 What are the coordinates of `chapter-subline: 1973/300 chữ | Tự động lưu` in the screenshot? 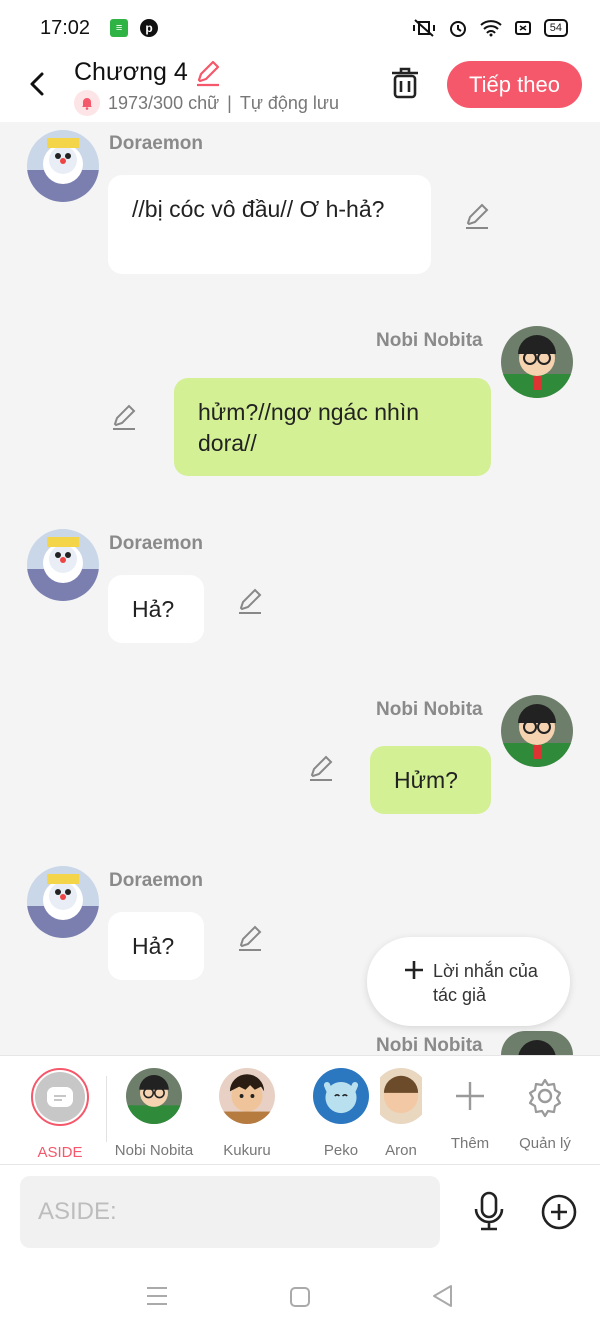 It's located at (206, 103).